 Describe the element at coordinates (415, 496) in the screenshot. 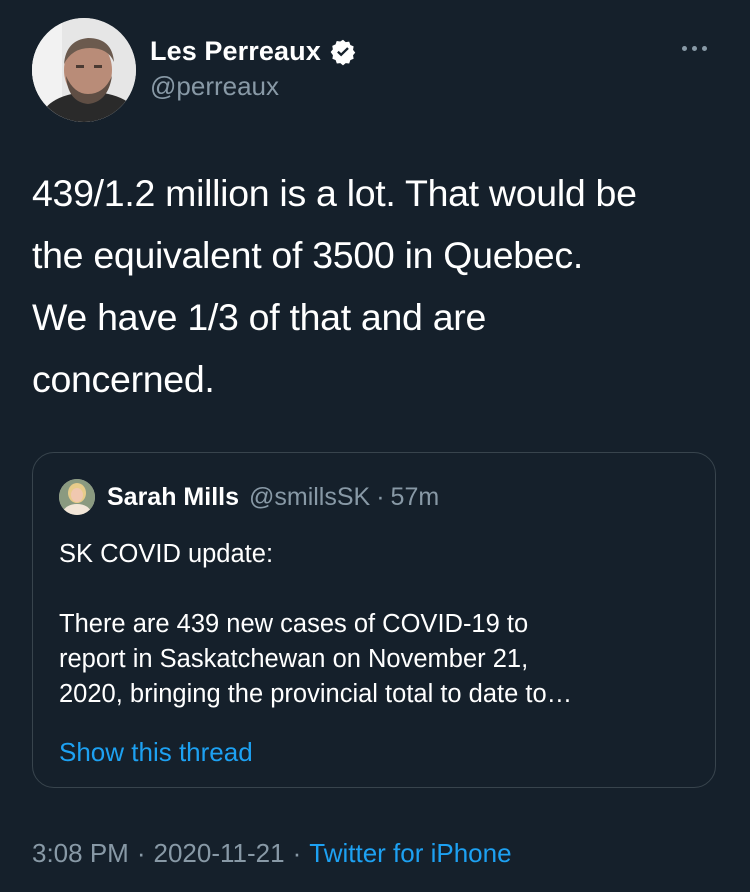

I see `quoted-timestamp: 57m` at that location.